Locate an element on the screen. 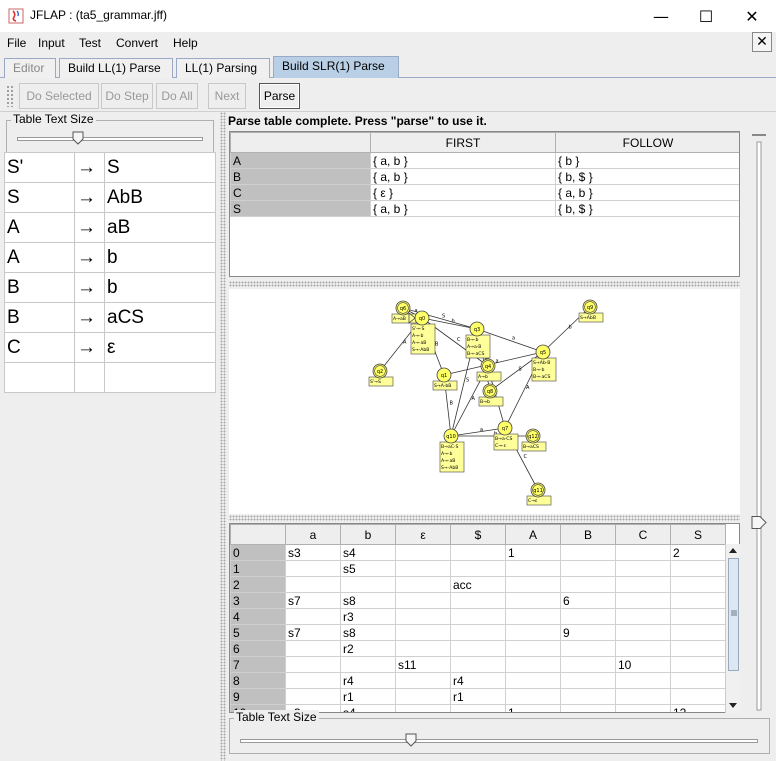 This screenshot has height=761, width=776. dfa-state-q10: B→aC·SA→·bA→·aBS→·AbB q10 is located at coordinates (452, 450).